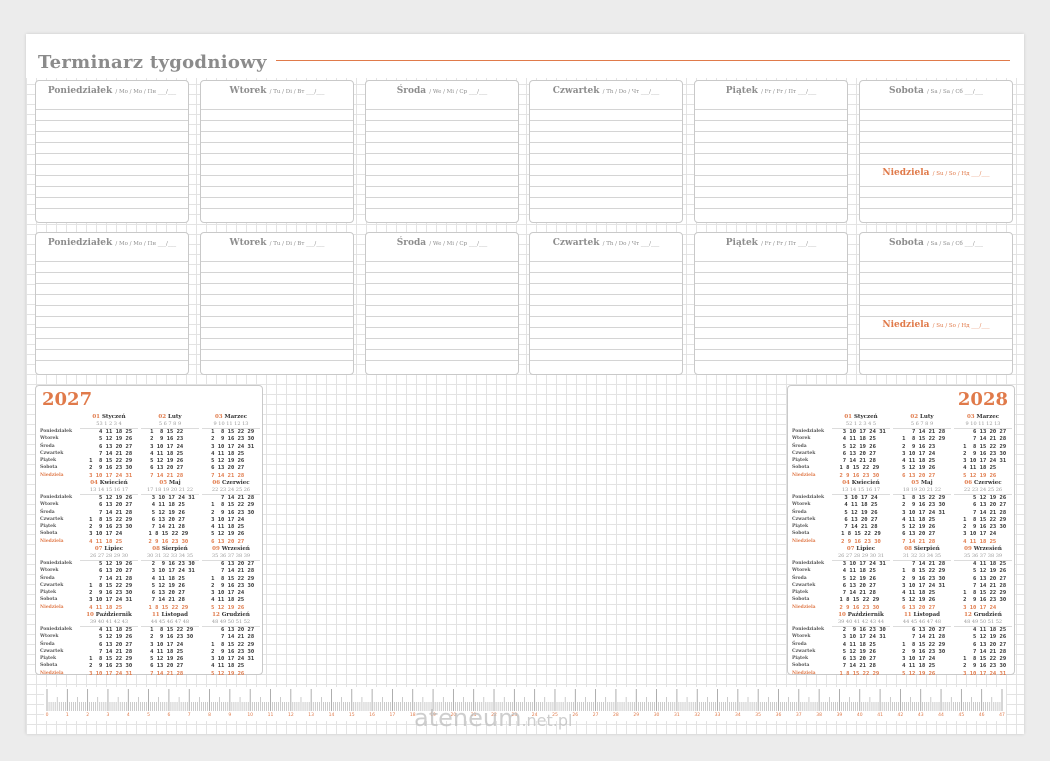  What do you see at coordinates (861, 491) in the screenshot?
I see `week-numbers: 13 14 15 16 17` at bounding box center [861, 491].